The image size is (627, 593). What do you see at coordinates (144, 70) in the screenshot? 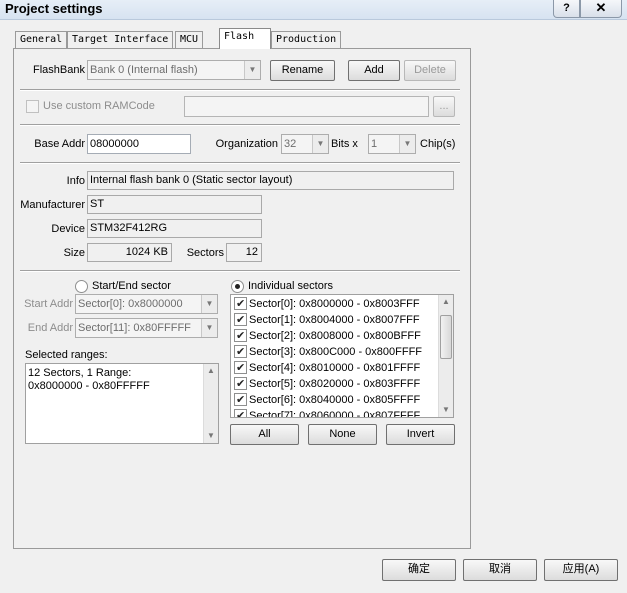
I see `flashbank-select-value: Bank 0 (Internal flash)` at bounding box center [144, 70].